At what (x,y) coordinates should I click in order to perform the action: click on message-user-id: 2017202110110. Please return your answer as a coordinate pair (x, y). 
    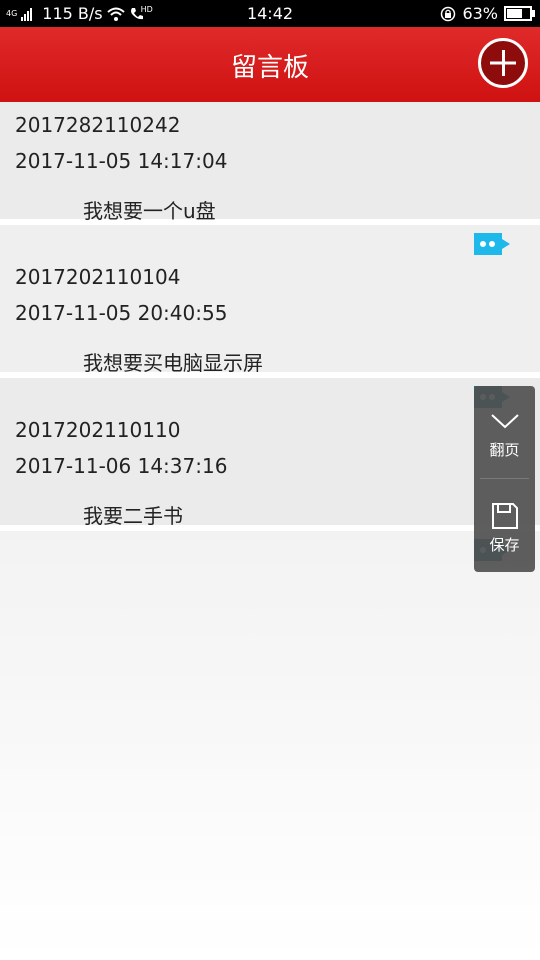
    Looking at the image, I should click on (98, 430).